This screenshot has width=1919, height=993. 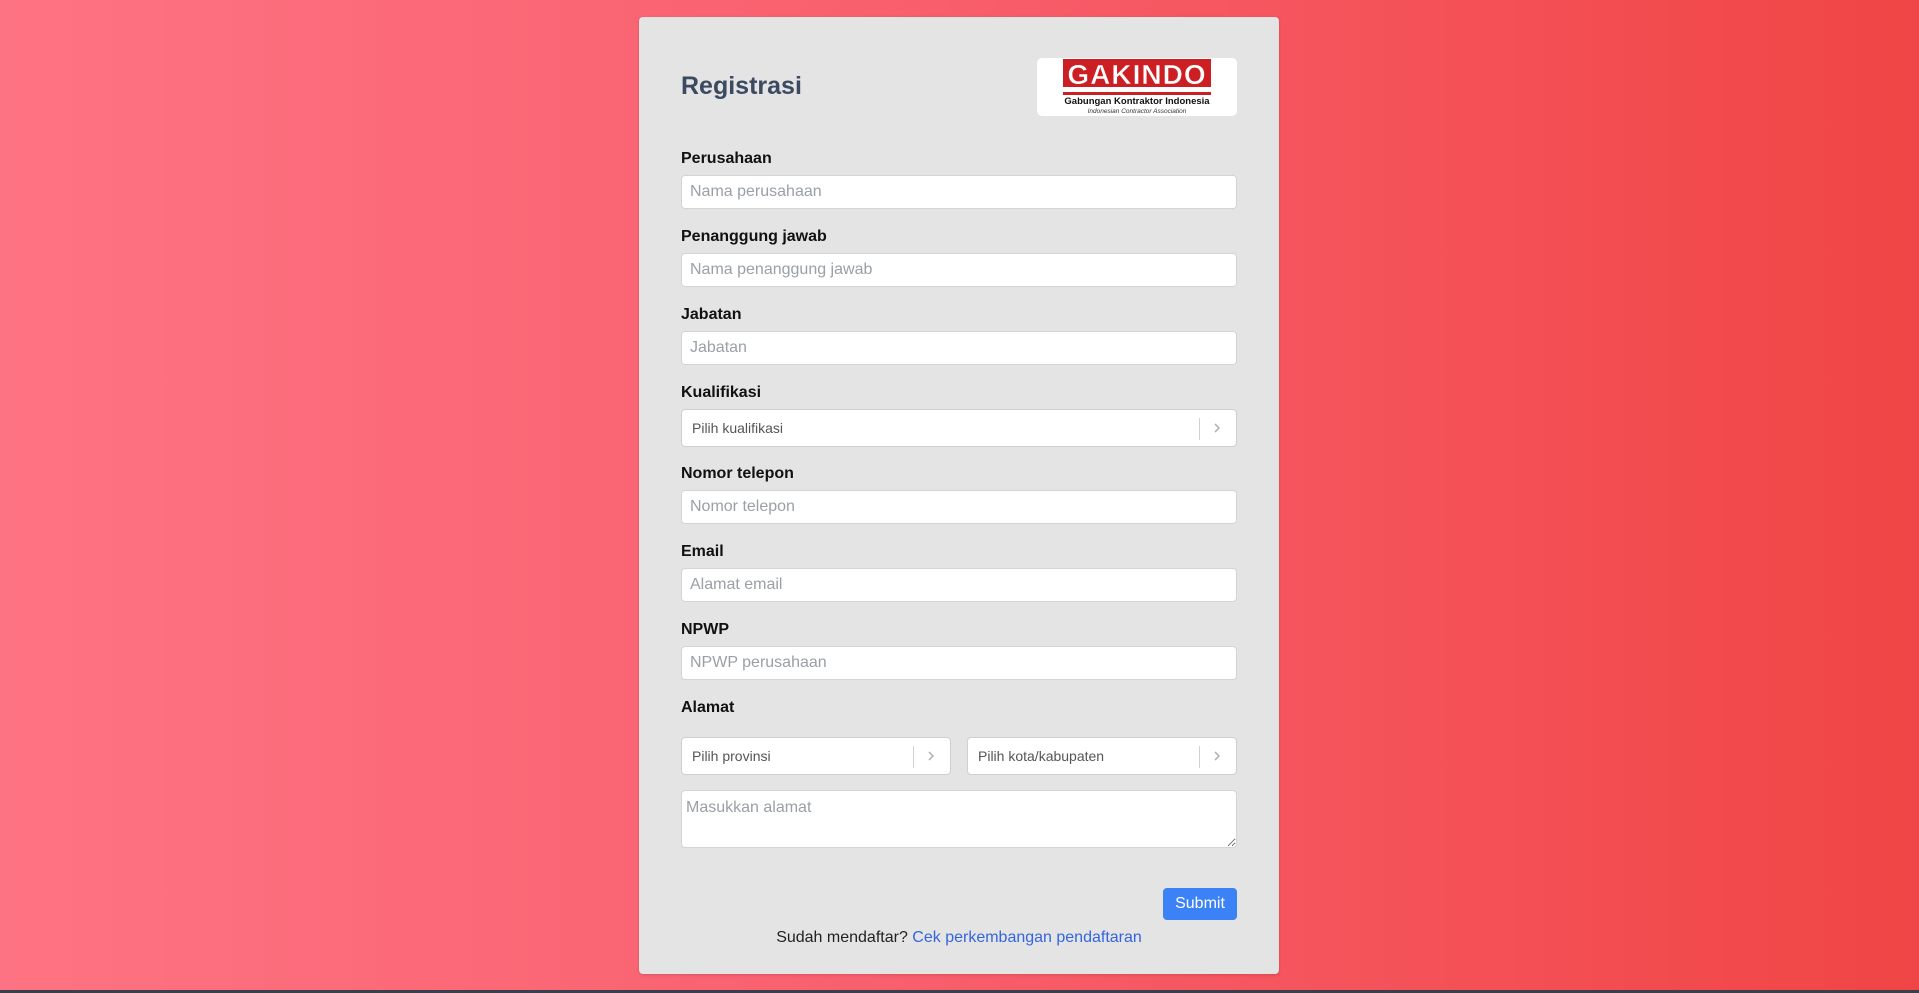 I want to click on kualifikasi-label: Kualifikasi, so click(x=721, y=392).